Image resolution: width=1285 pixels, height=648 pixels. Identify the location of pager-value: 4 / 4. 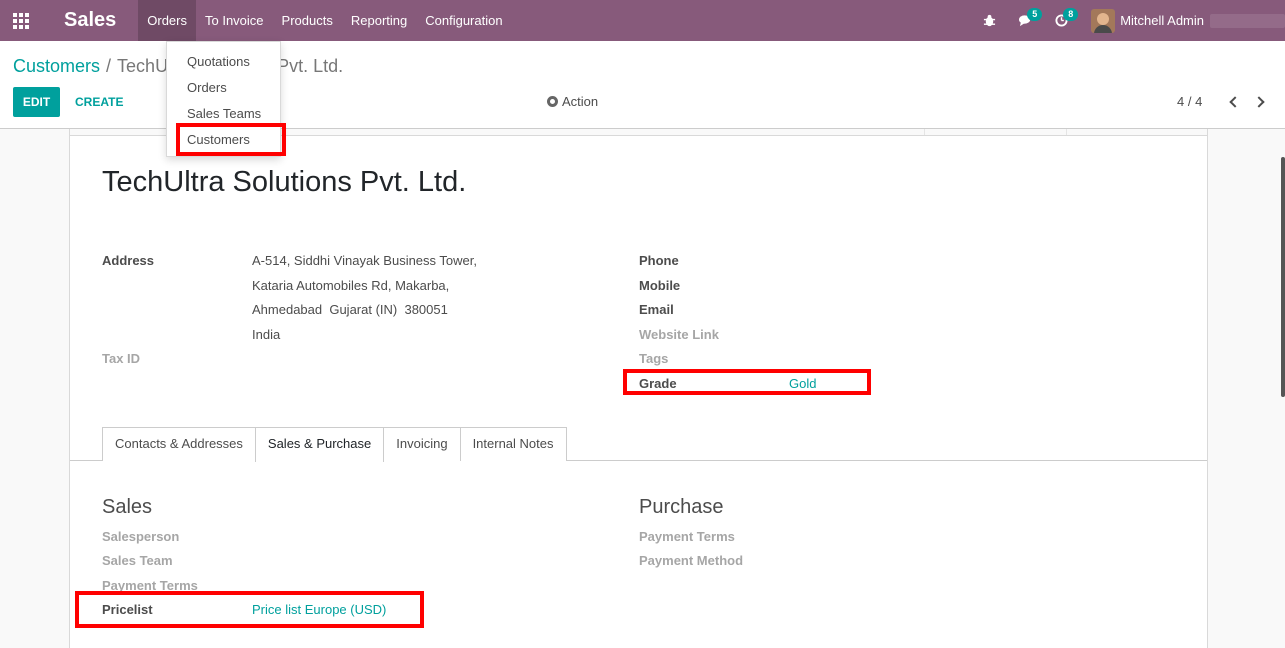
(1189, 101).